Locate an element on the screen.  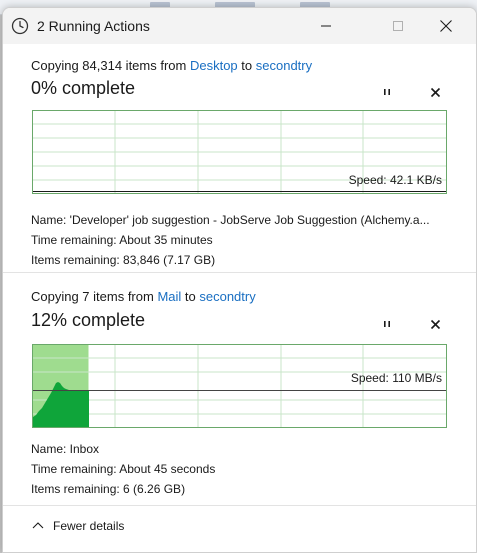
maximize-button is located at coordinates (398, 26).